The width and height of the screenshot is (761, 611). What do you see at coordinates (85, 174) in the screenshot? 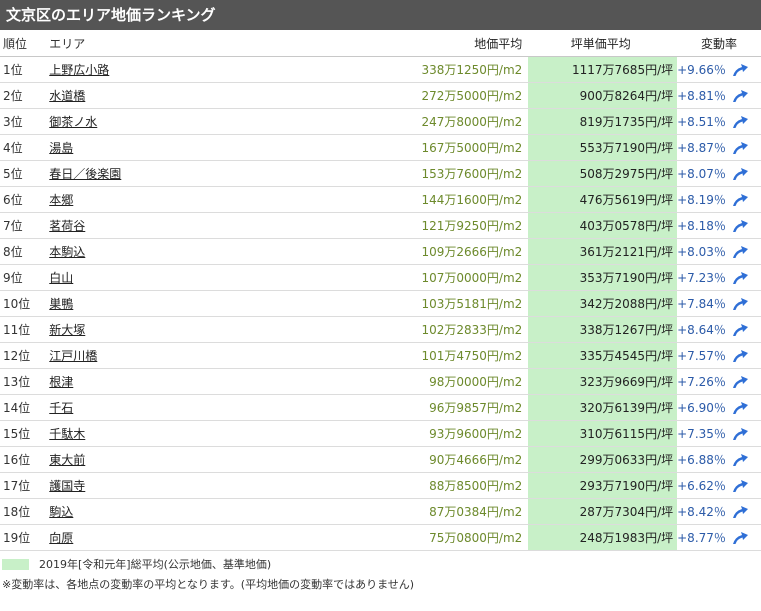
I see `area-link: 春日／後楽園` at bounding box center [85, 174].